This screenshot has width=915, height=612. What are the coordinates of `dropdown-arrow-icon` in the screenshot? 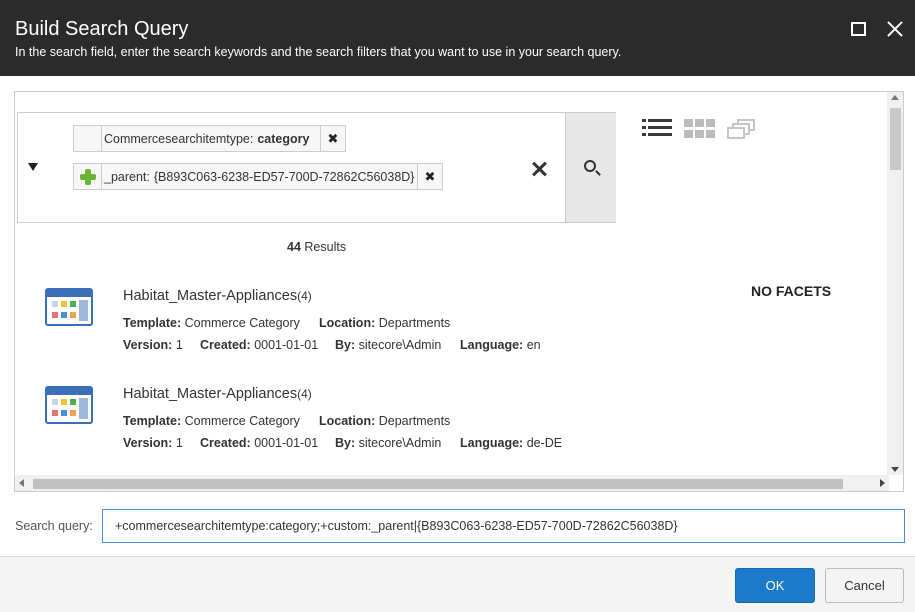 It's located at (33, 167).